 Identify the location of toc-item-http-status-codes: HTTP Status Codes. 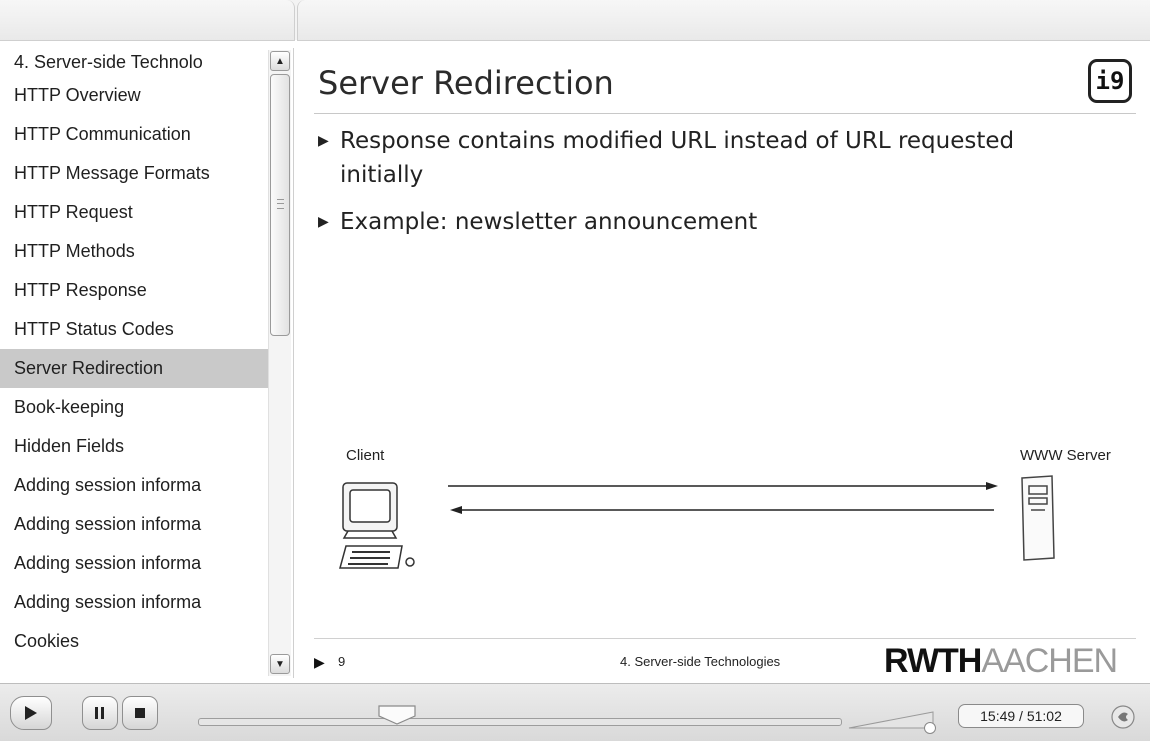
(134, 329).